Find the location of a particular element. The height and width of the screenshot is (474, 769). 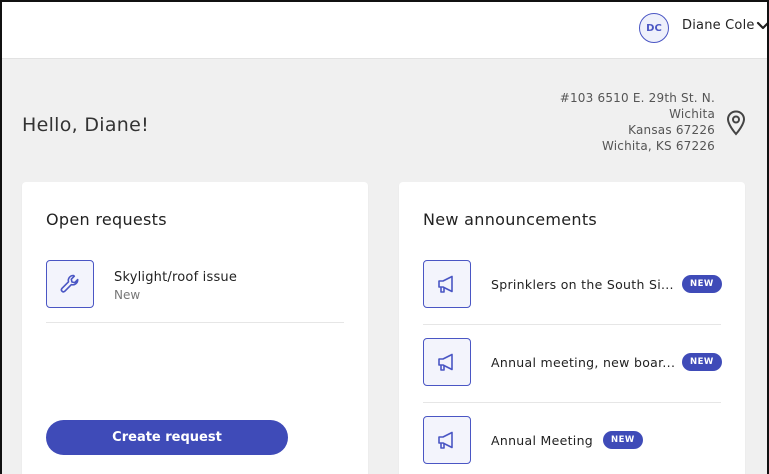

open-requests-title: Open requests is located at coordinates (106, 219).